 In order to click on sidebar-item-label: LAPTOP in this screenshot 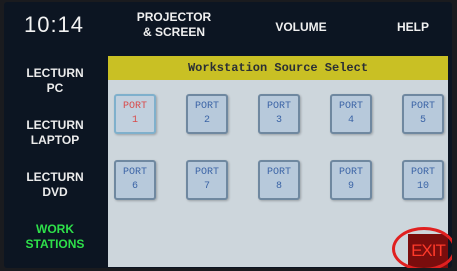, I will do `click(55, 140)`.